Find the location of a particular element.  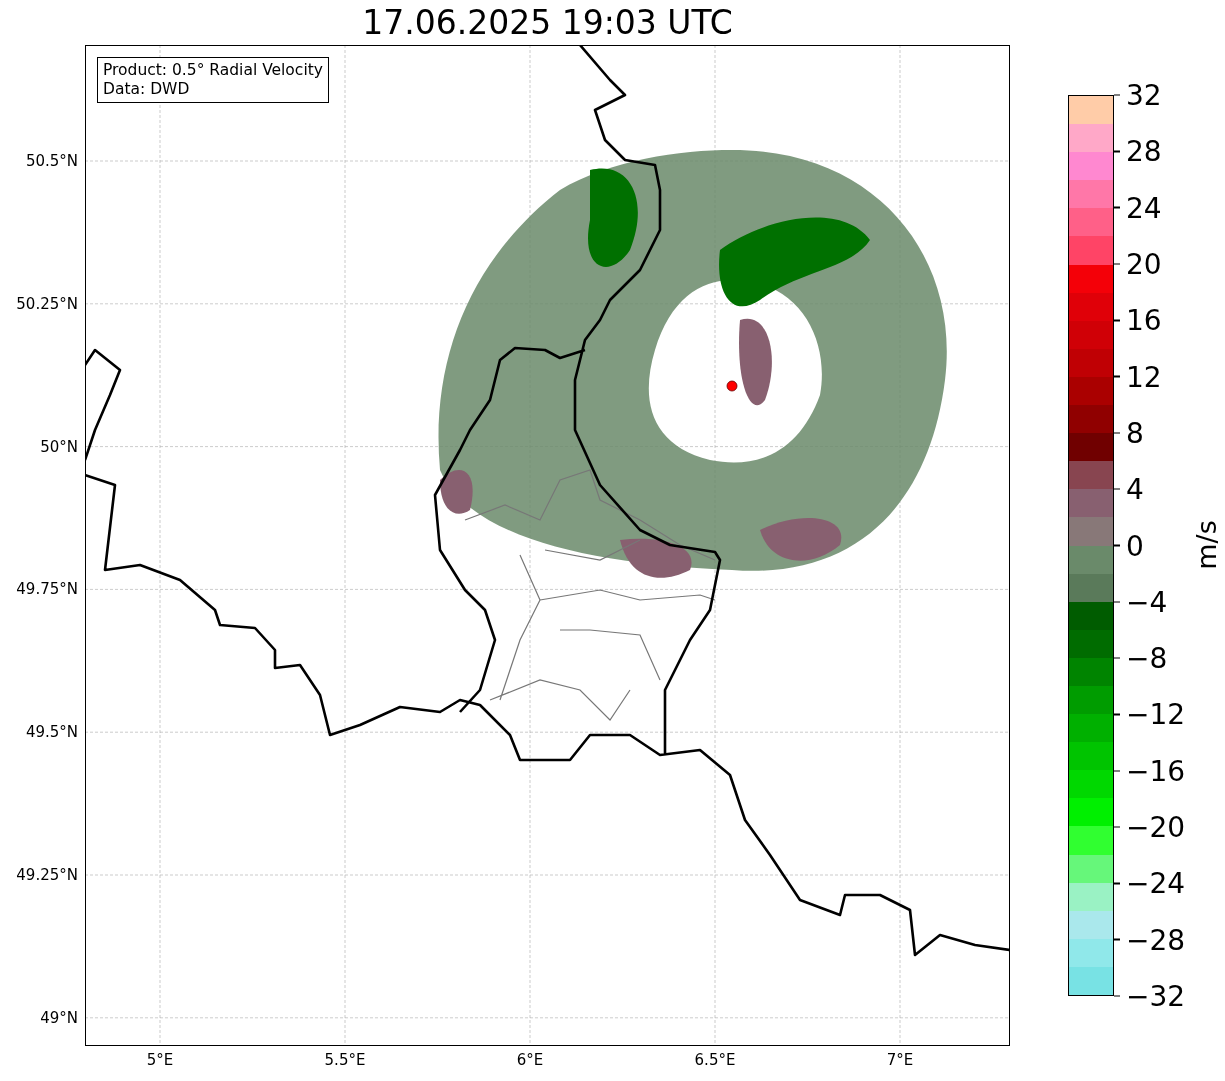

longitude-label: 6°E is located at coordinates (530, 1060).